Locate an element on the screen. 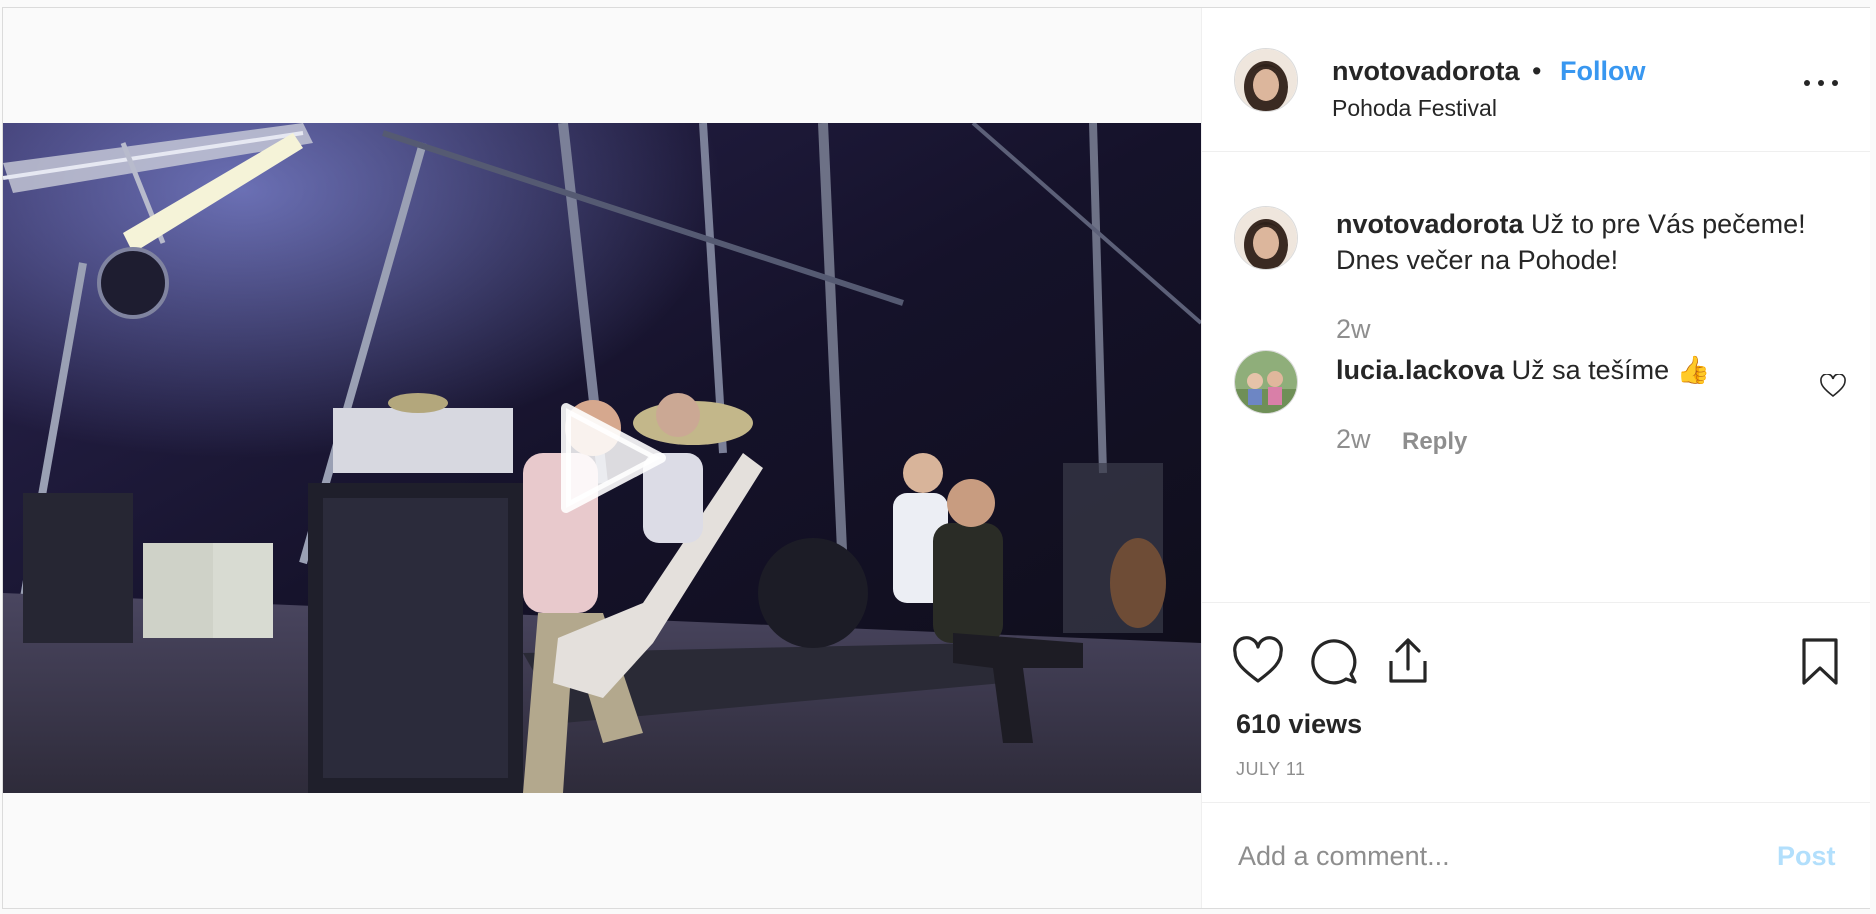  view-count: 610 views is located at coordinates (1299, 724).